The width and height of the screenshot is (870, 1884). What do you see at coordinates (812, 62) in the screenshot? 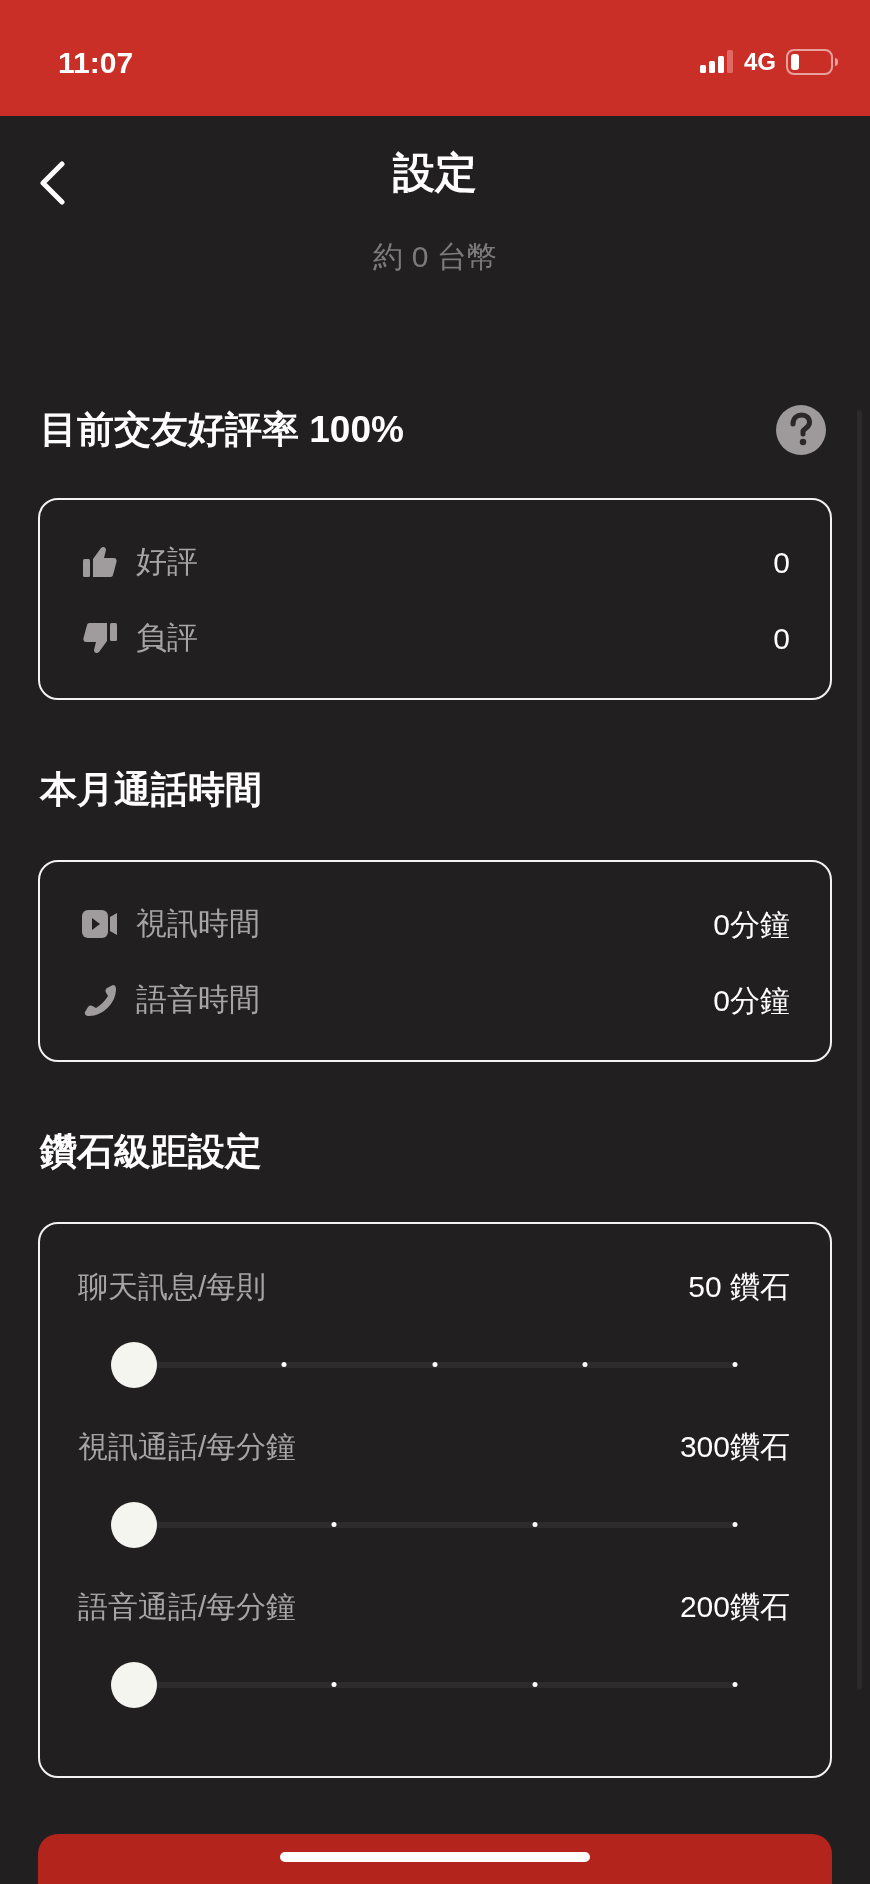
I see `battery-icon` at bounding box center [812, 62].